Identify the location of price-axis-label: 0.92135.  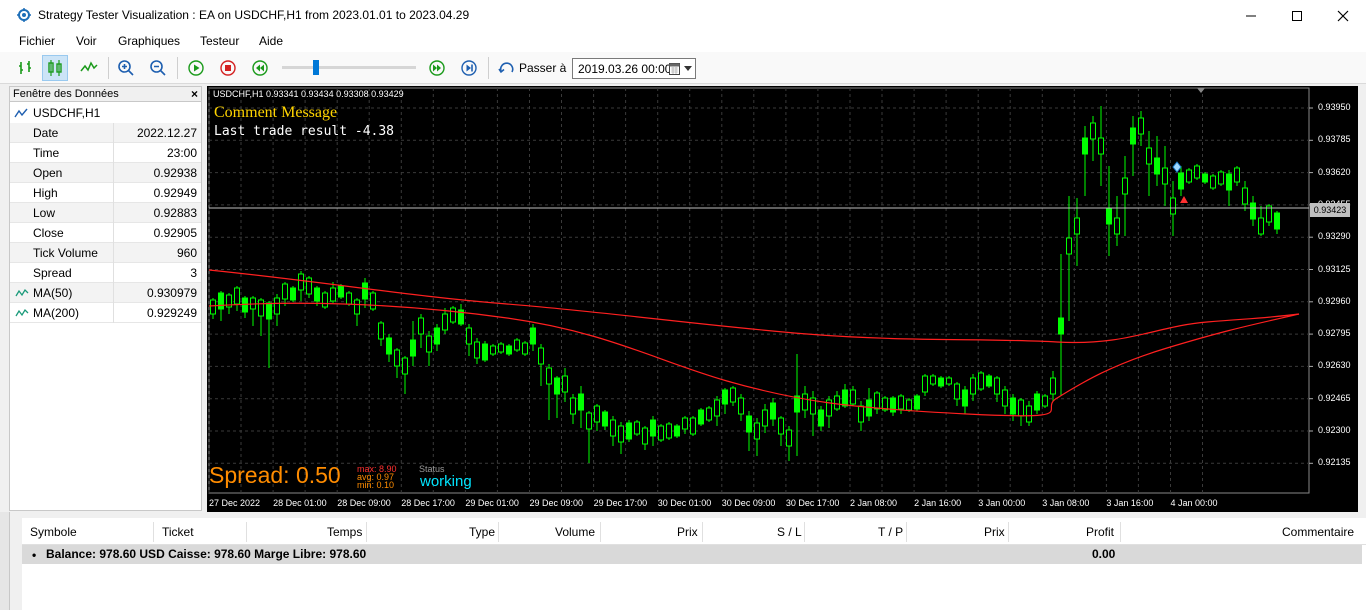
(1334, 462).